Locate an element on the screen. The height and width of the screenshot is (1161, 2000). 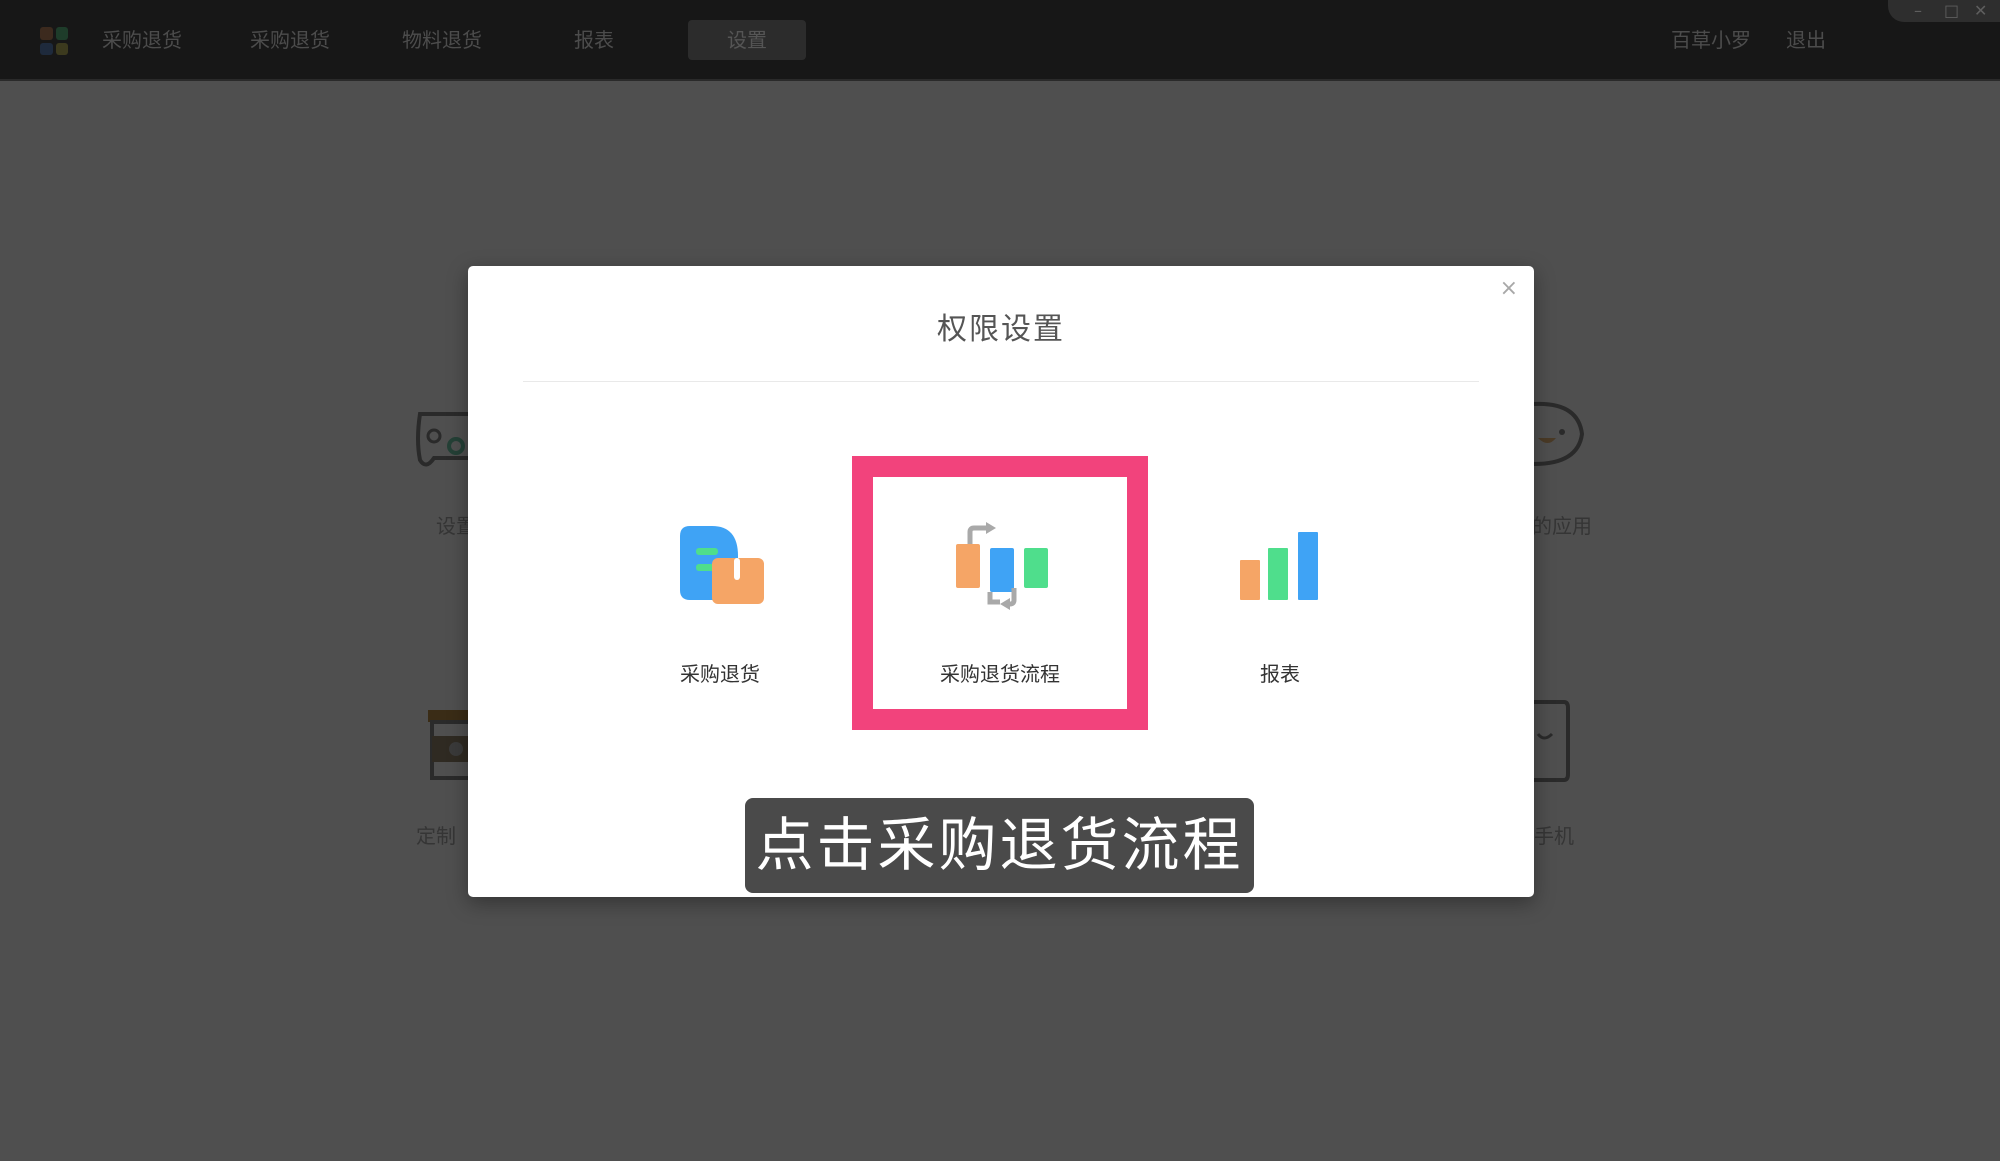
user-name: 百草小罗 is located at coordinates (1711, 40).